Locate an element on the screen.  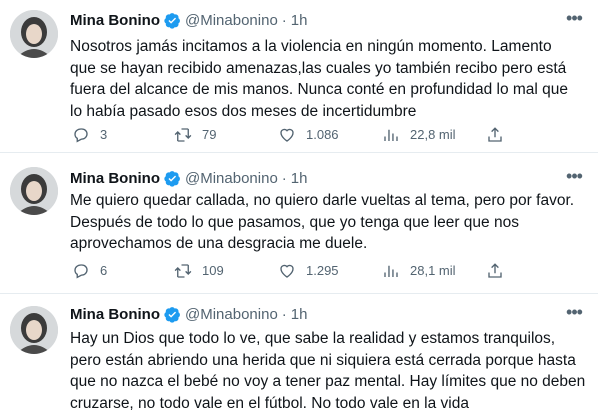
like-button: 1.295 is located at coordinates (308, 271).